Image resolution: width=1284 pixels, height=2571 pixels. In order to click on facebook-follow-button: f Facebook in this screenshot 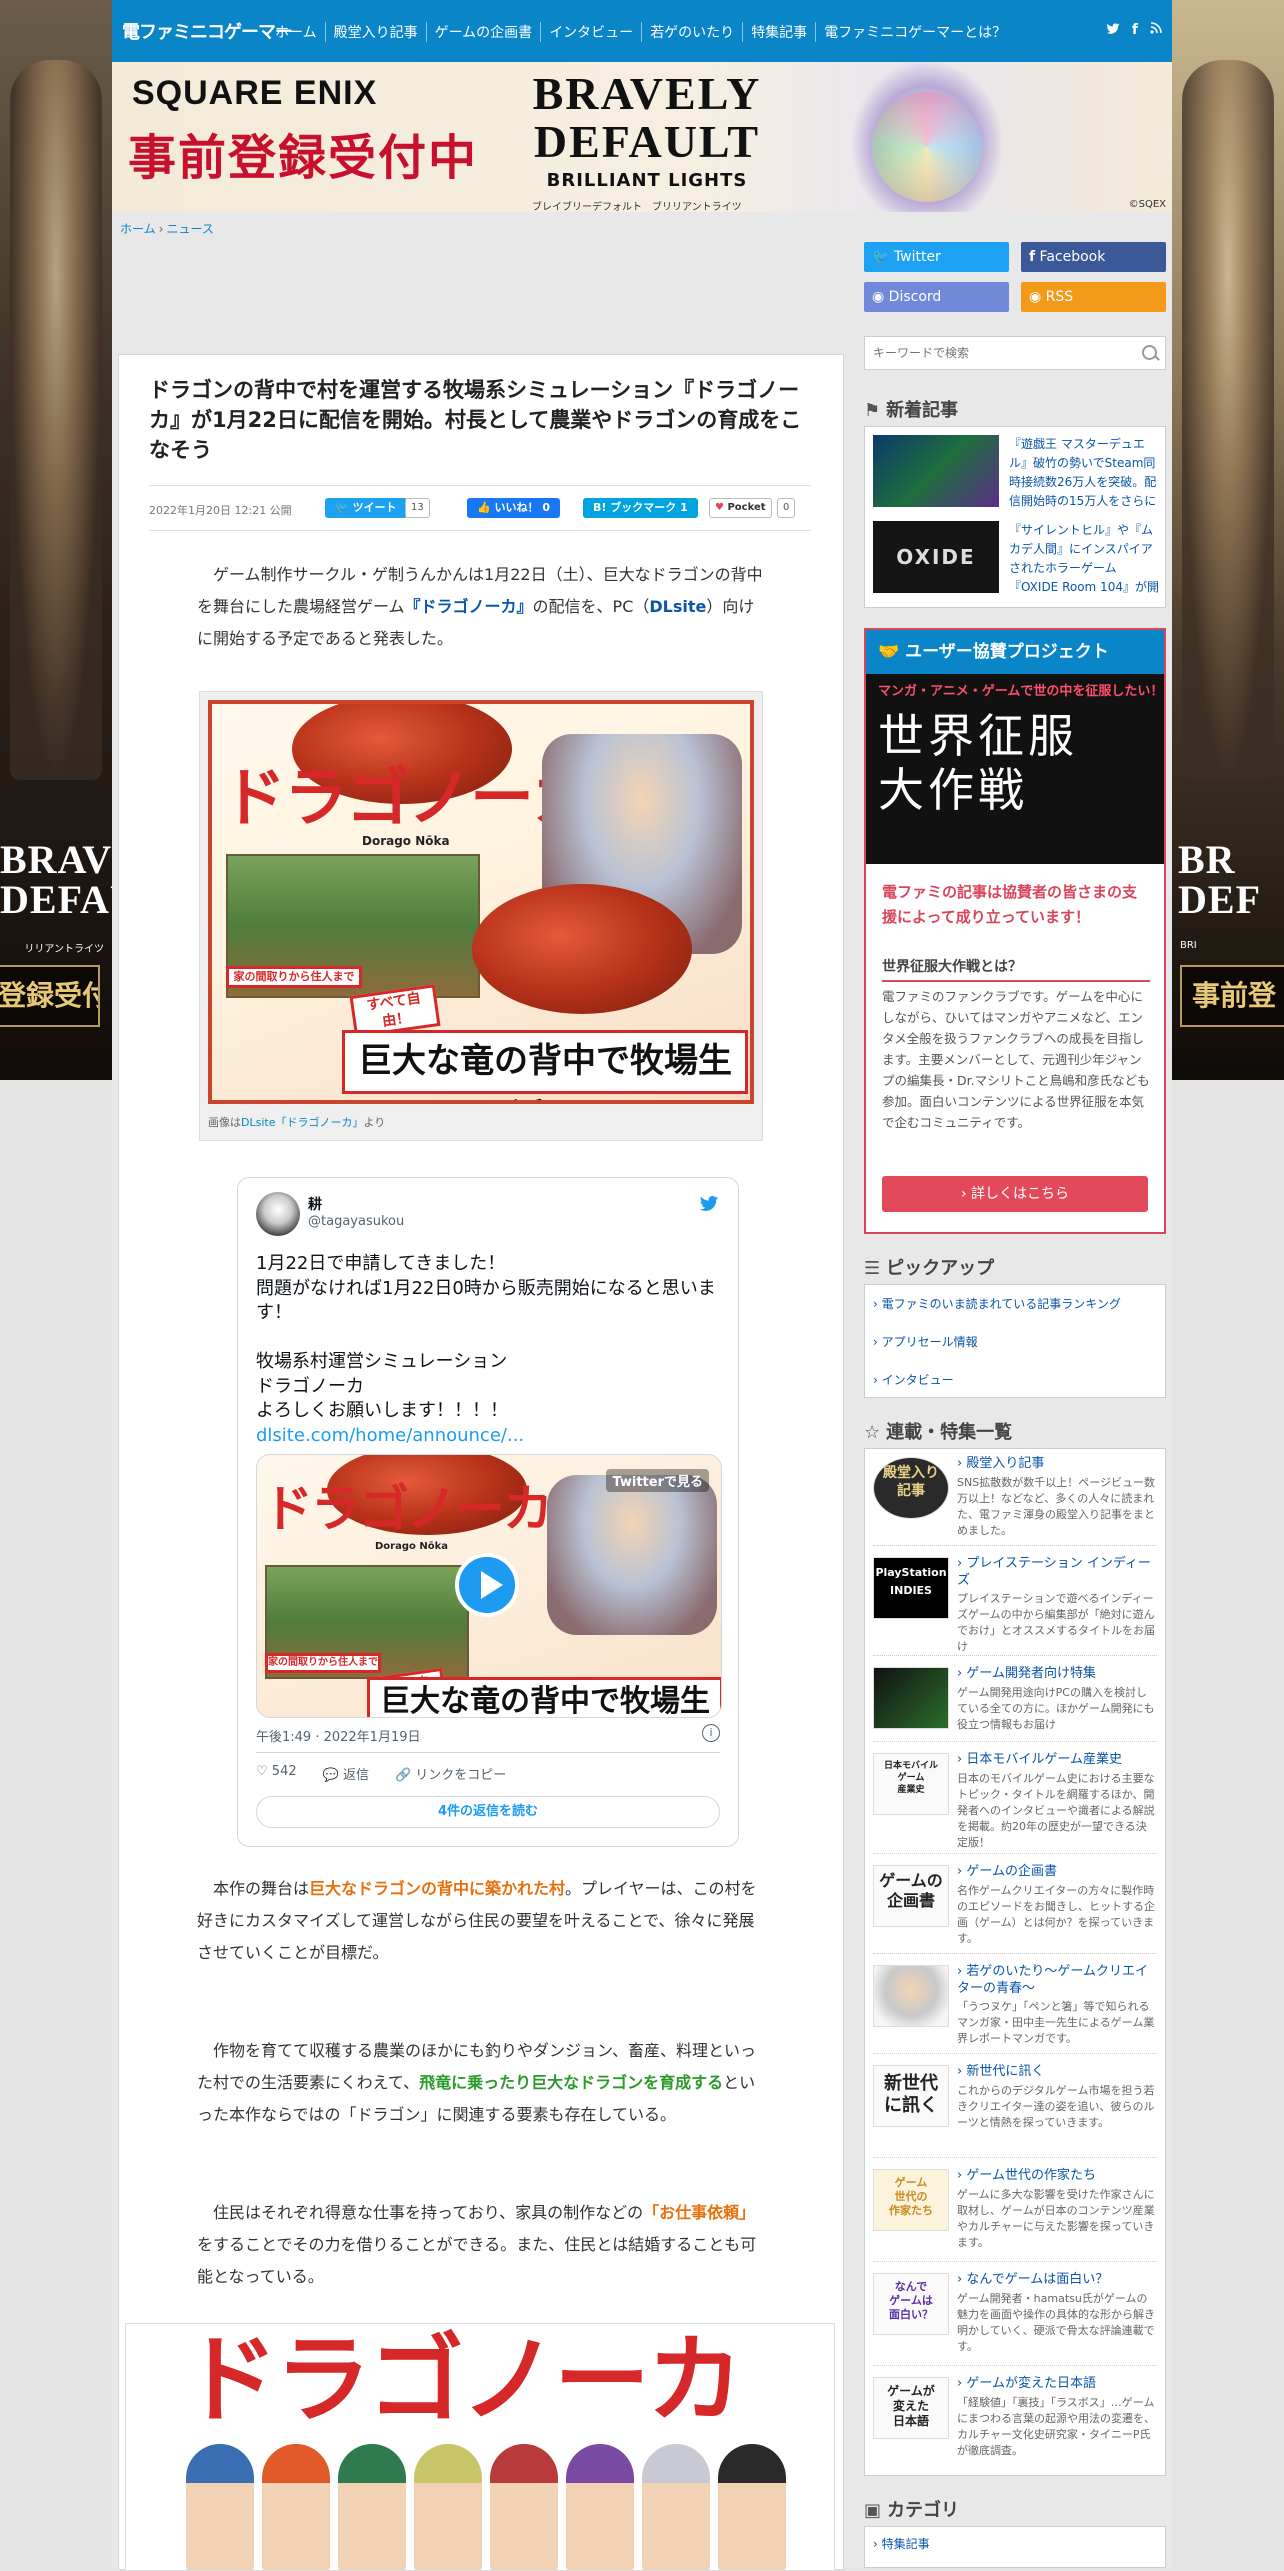, I will do `click(1093, 257)`.